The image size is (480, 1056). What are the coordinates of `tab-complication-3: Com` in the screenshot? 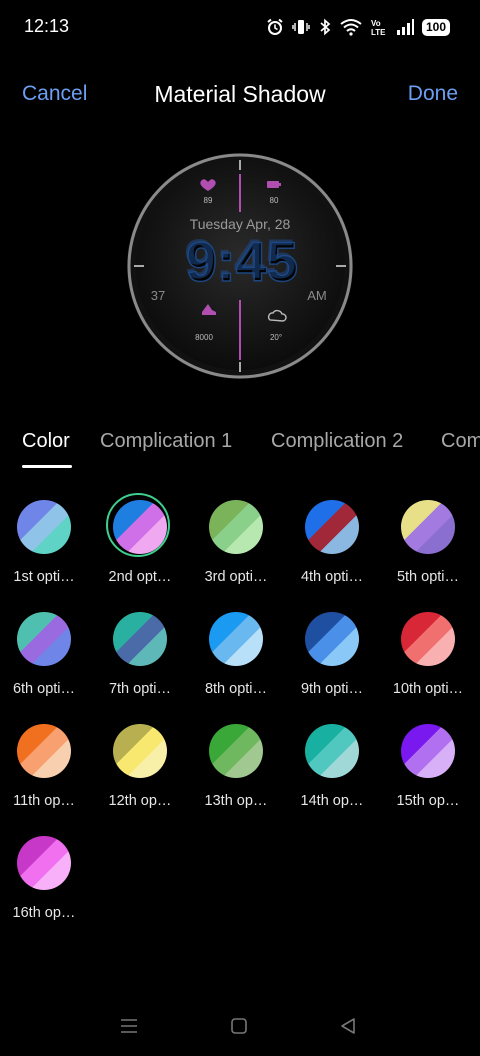 It's located at (460, 441).